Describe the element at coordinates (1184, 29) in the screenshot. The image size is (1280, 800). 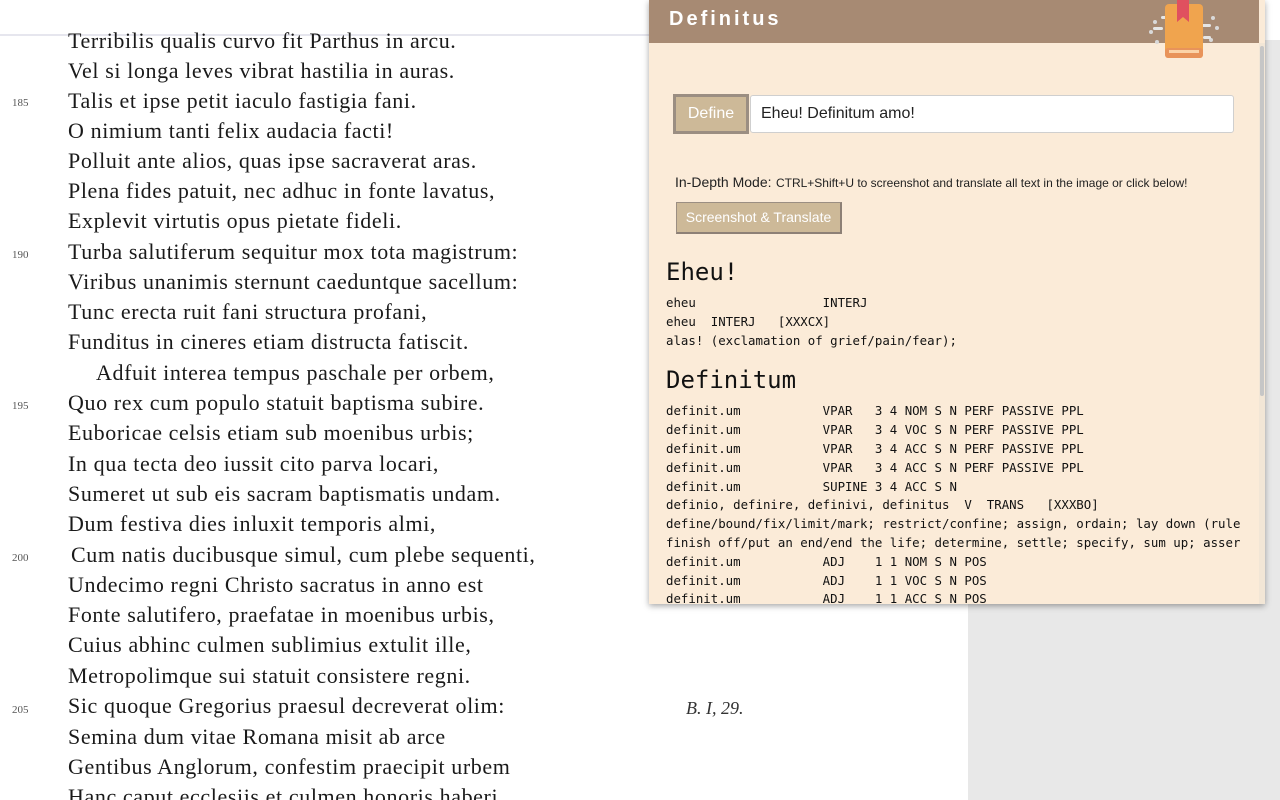
I see `book-bookmark-icon` at that location.